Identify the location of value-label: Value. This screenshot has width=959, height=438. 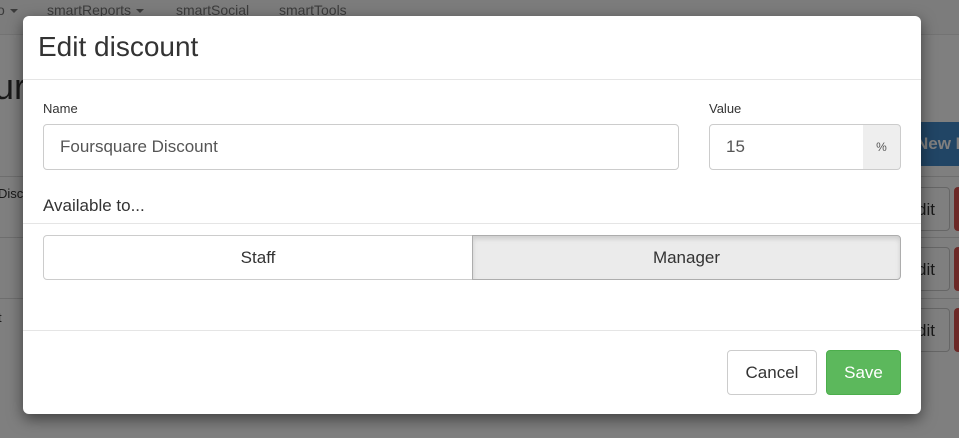
(725, 108).